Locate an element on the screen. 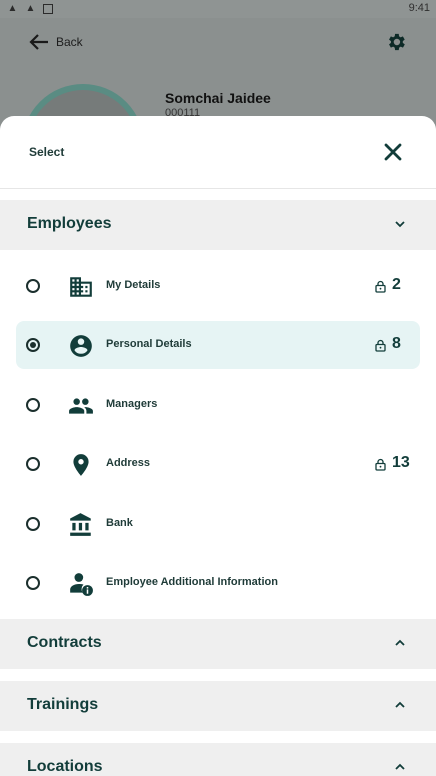 The height and width of the screenshot is (776, 436). building-icon is located at coordinates (81, 287).